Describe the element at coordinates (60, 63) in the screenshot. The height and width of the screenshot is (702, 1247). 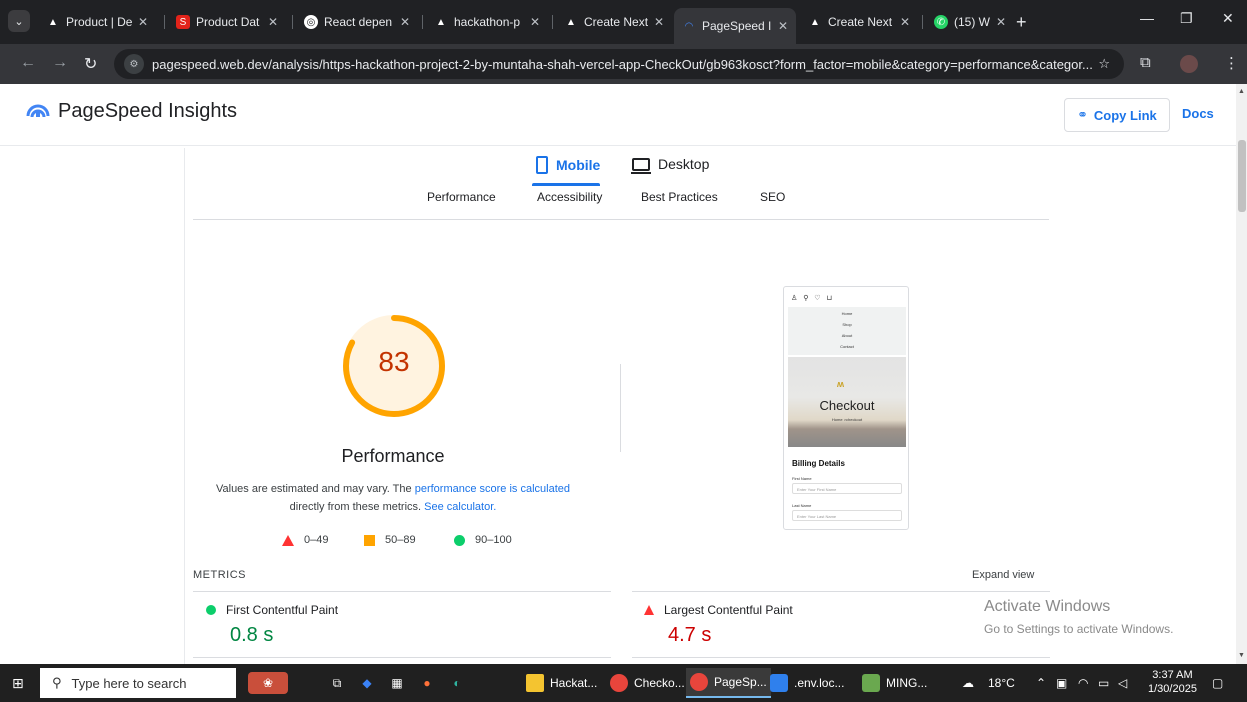
I see `forward-icon: →` at that location.